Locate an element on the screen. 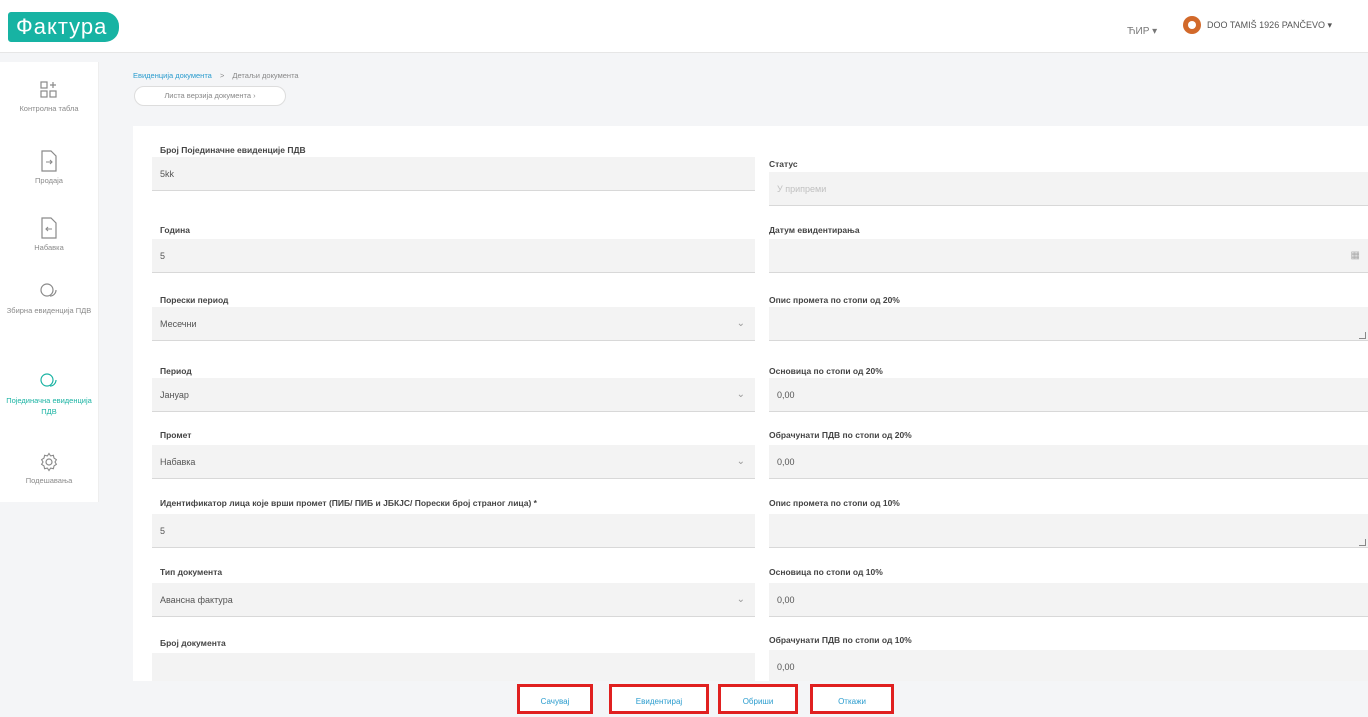 The width and height of the screenshot is (1368, 717). turnover-select: Набавка ⌄ is located at coordinates (453, 462).